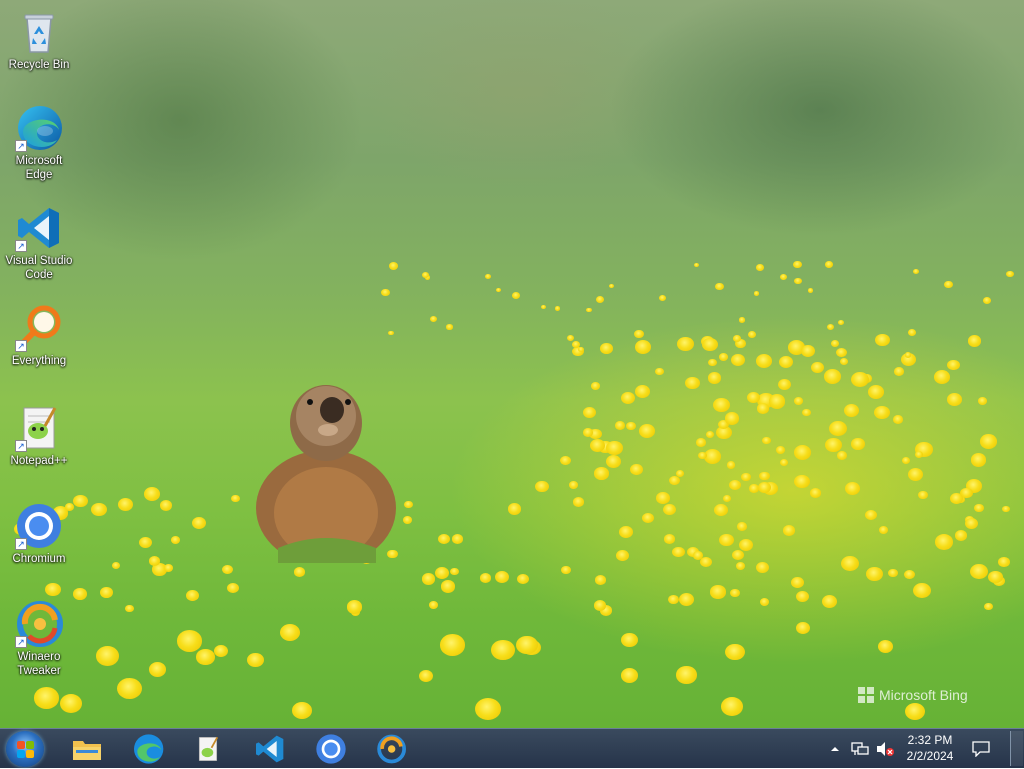 The image size is (1024, 769). What do you see at coordinates (930, 748) in the screenshot?
I see `taskbar-clock: 2:32 PM 2/2/2024` at bounding box center [930, 748].